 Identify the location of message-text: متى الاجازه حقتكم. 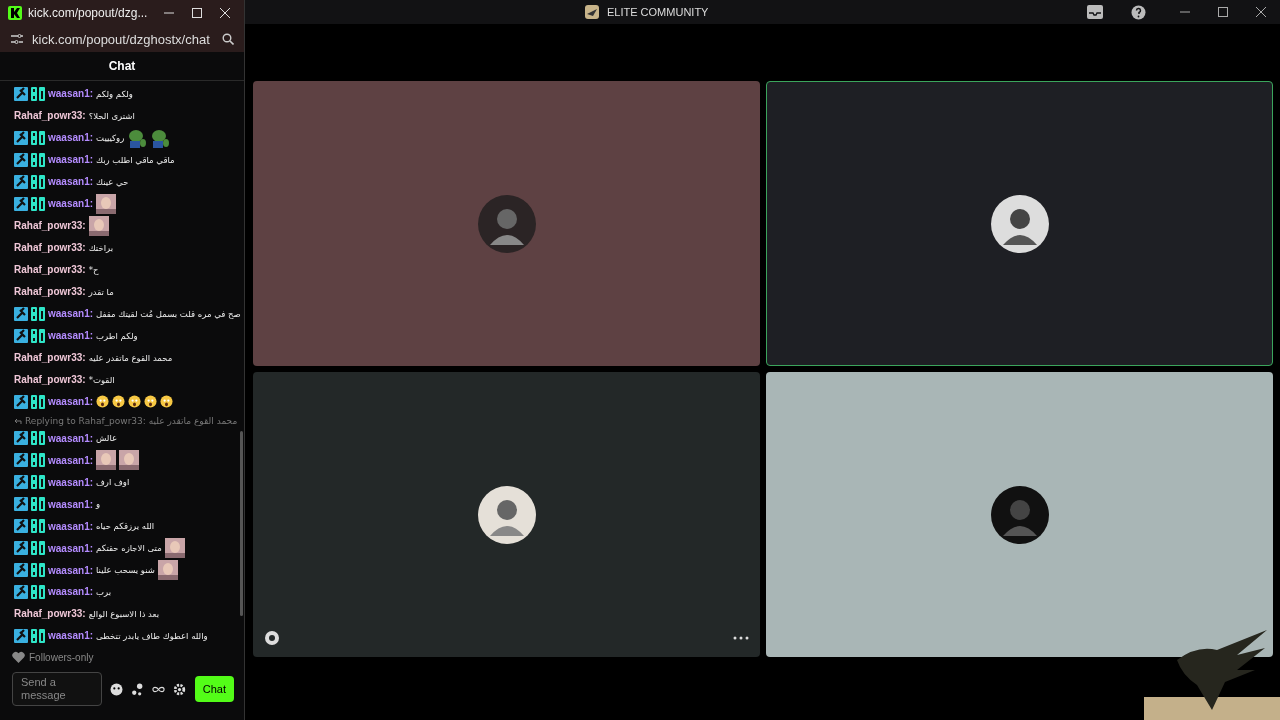
(129, 548).